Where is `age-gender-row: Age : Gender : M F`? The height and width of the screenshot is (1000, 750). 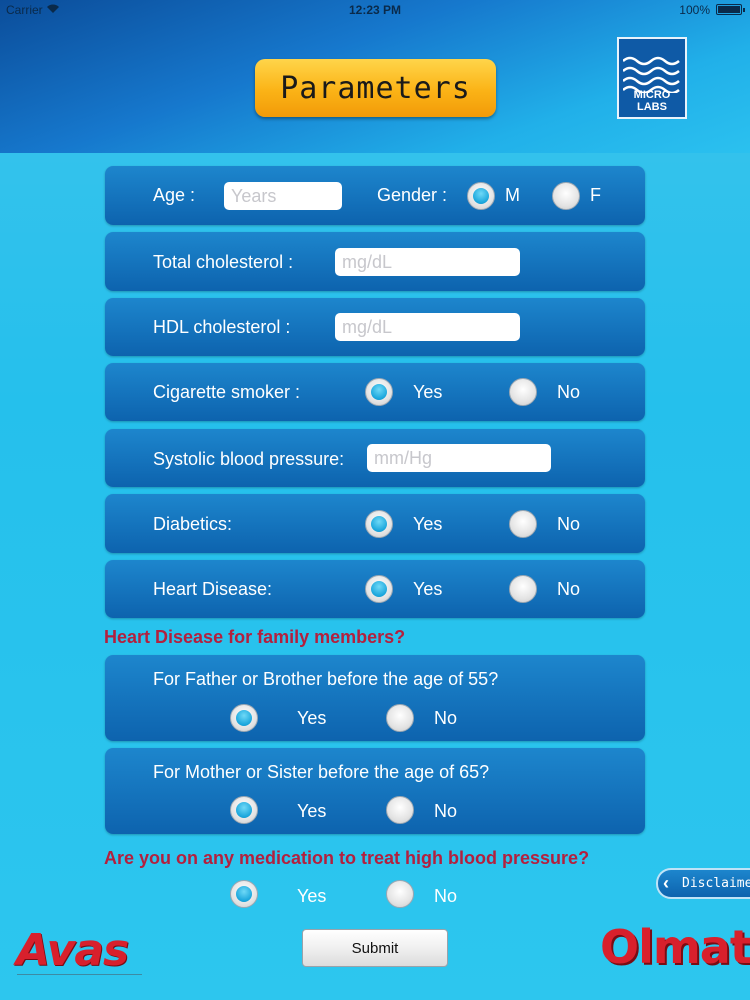
age-gender-row: Age : Gender : M F is located at coordinates (375, 195).